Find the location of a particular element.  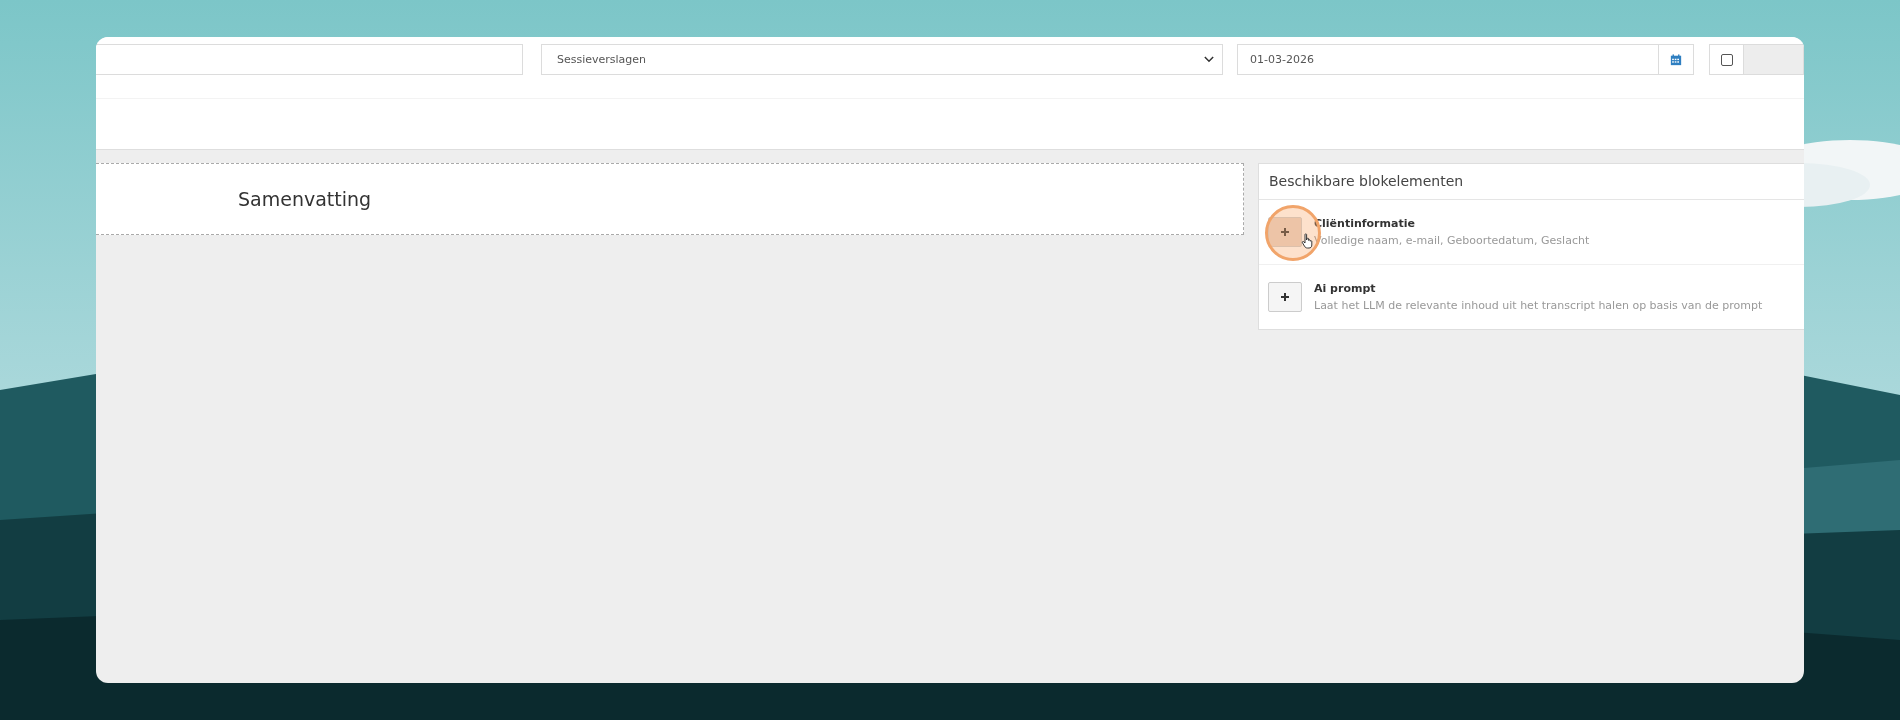

hand-cursor-icon is located at coordinates (1307, 241).